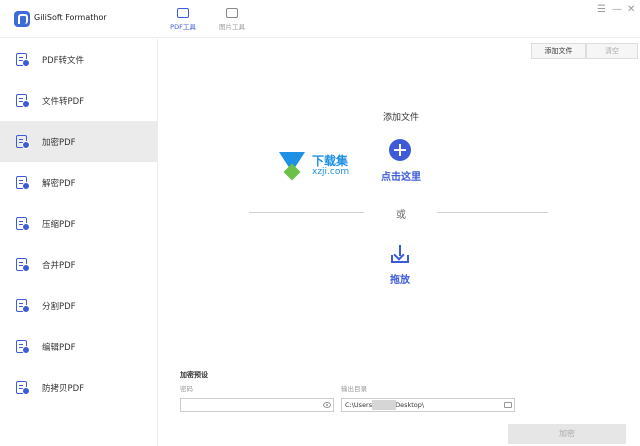 The width and height of the screenshot is (640, 446). I want to click on add-file-button: 添加文件, so click(558, 51).